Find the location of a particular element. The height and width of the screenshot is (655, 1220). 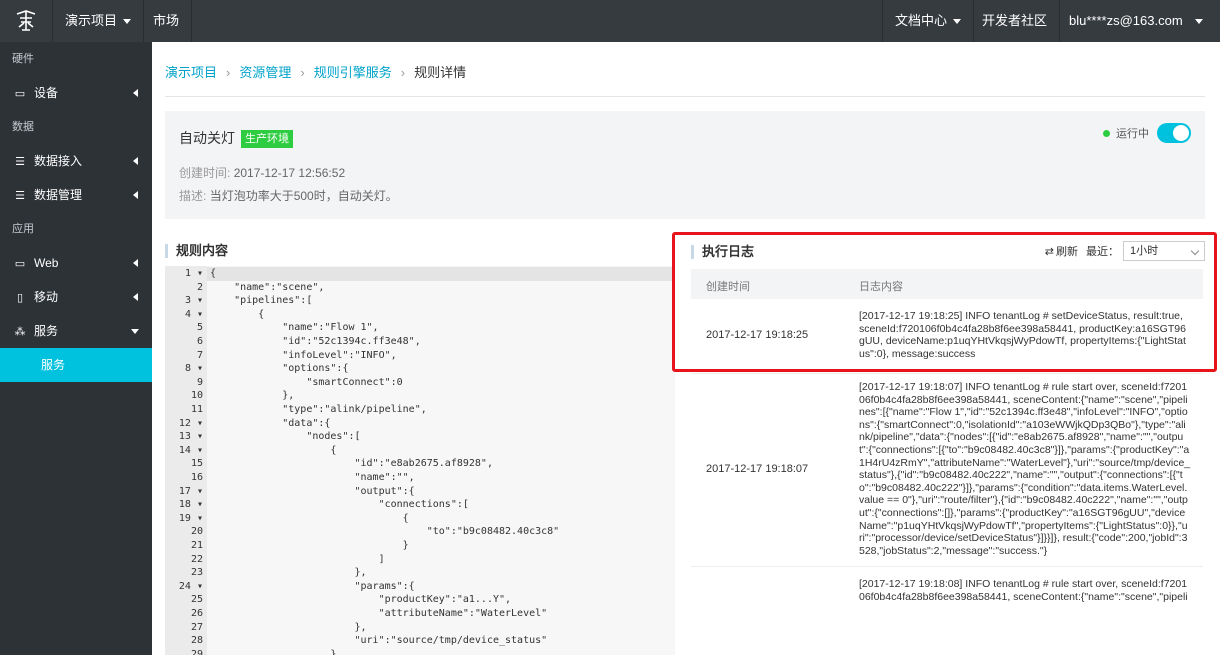

line-number: 20 is located at coordinates (196, 532).